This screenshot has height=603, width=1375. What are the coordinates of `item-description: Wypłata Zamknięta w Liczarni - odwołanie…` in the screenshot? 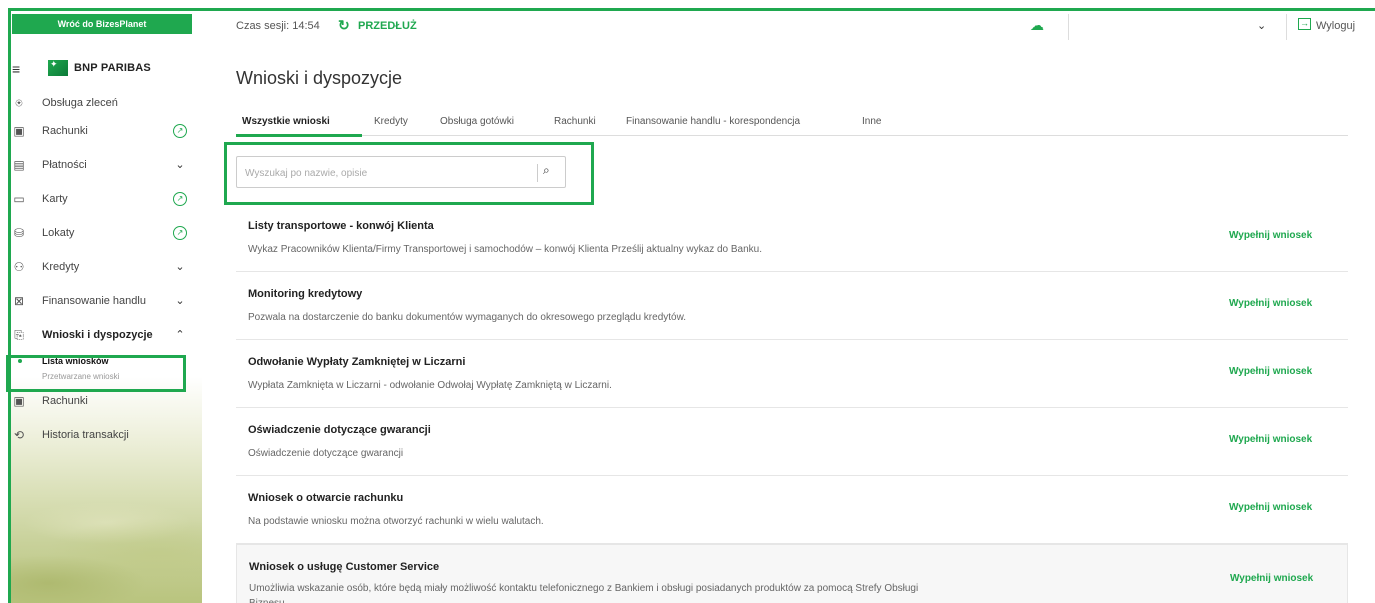 It's located at (430, 385).